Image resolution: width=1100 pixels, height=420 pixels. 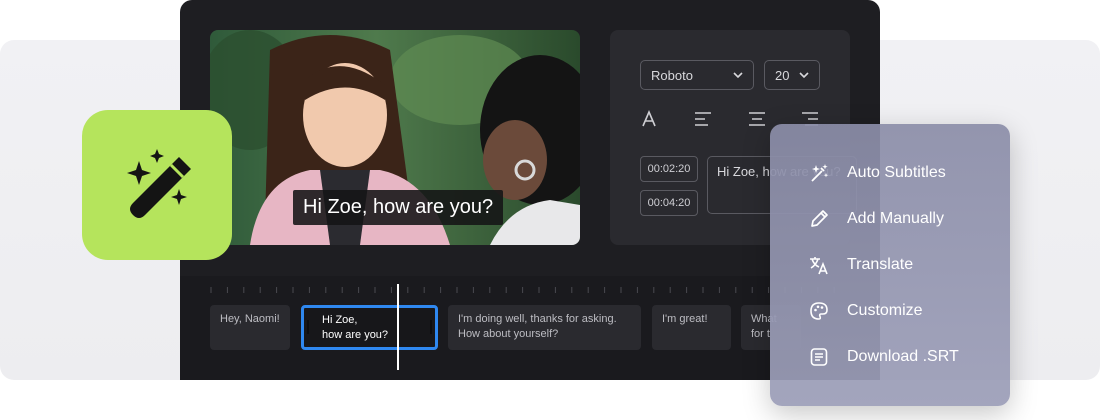 I want to click on menu-item-label: Download .SRT, so click(x=903, y=356).